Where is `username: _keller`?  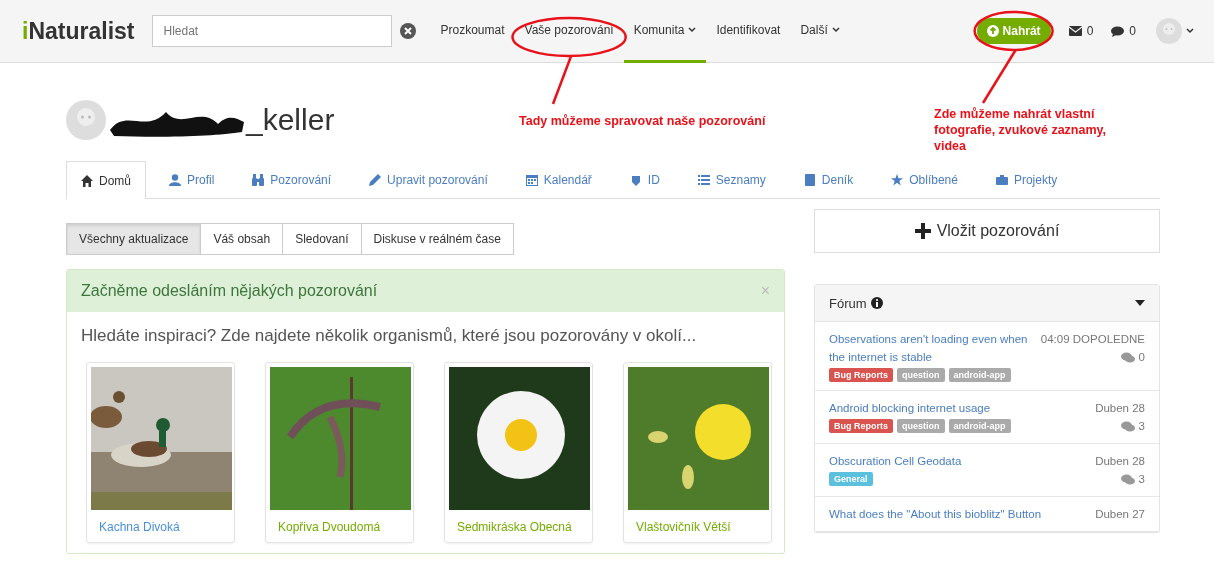
username: _keller is located at coordinates (290, 120).